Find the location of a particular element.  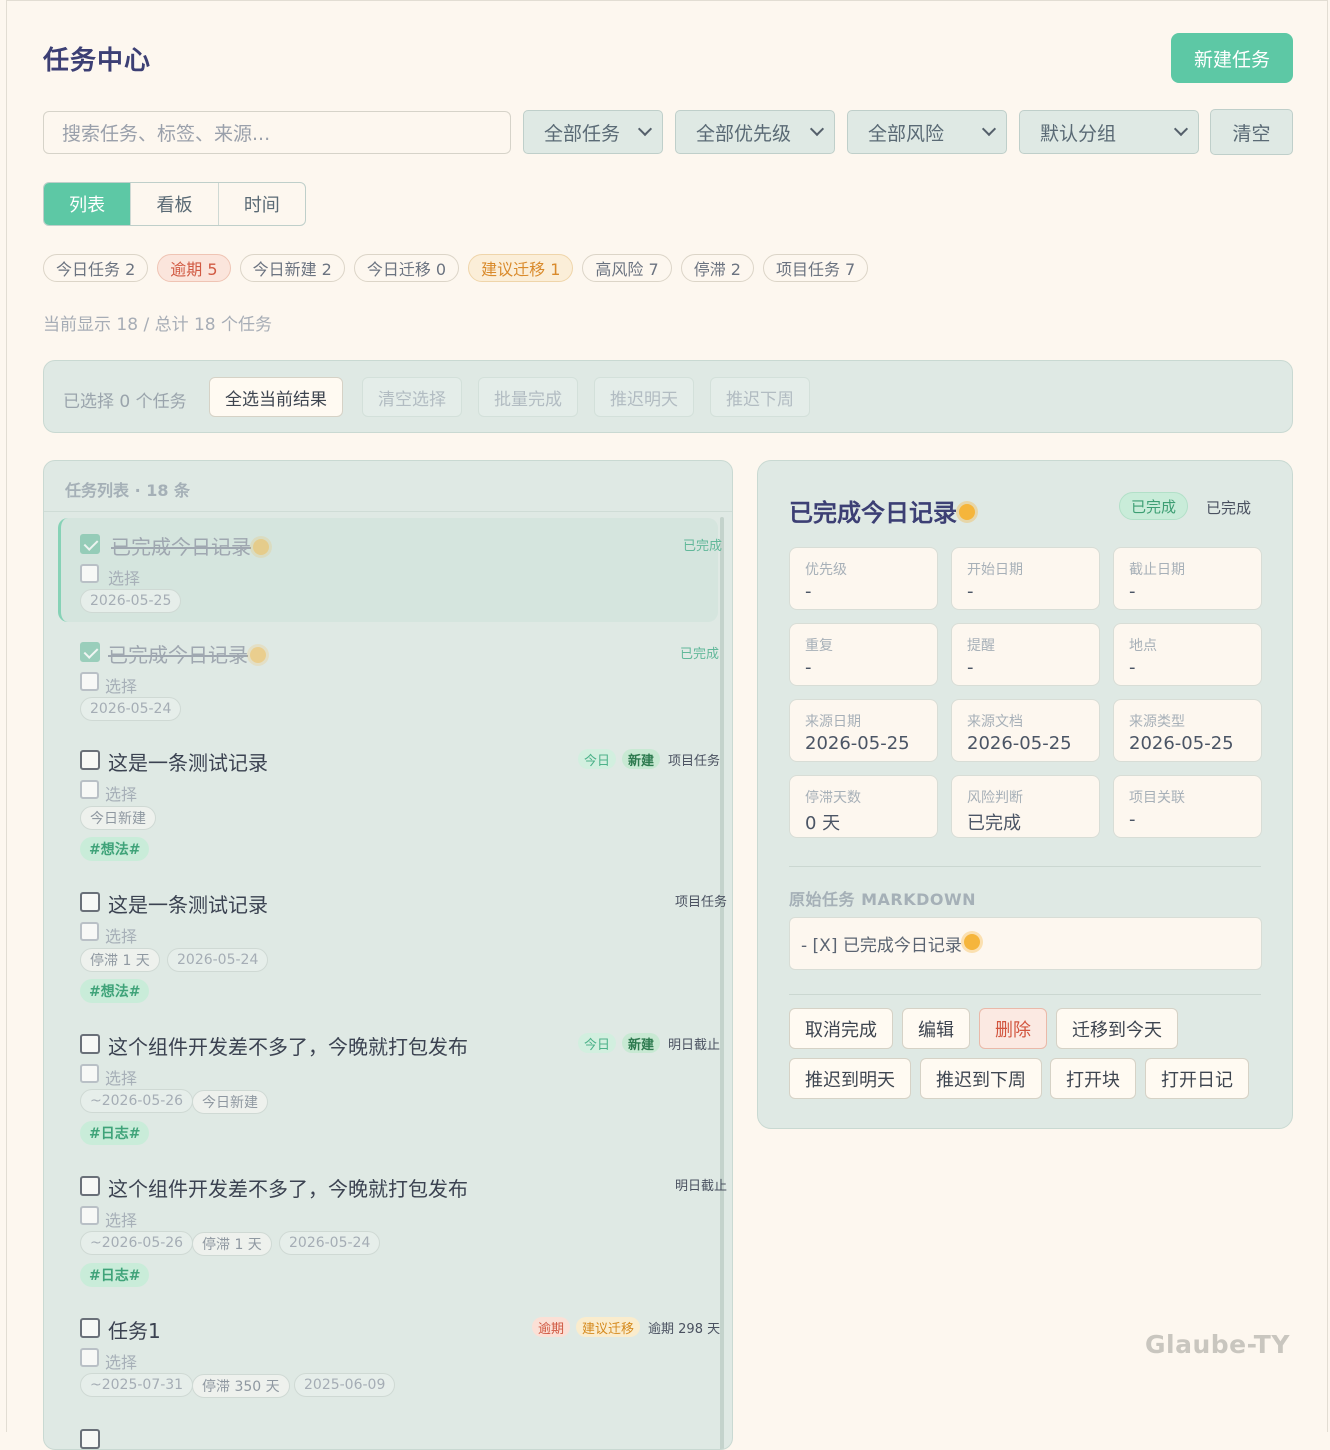

field-risk: 风险判断 已完成 is located at coordinates (1025, 806).